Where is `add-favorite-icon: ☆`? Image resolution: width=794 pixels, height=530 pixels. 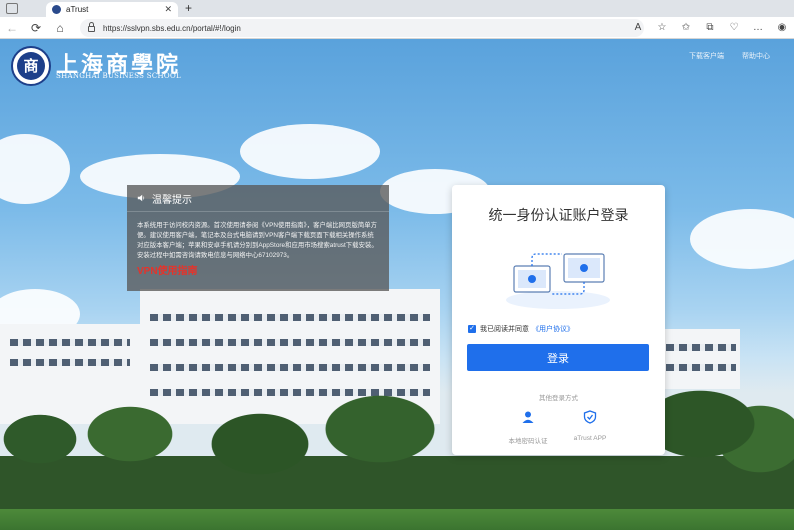 add-favorite-icon: ☆ is located at coordinates (662, 28).